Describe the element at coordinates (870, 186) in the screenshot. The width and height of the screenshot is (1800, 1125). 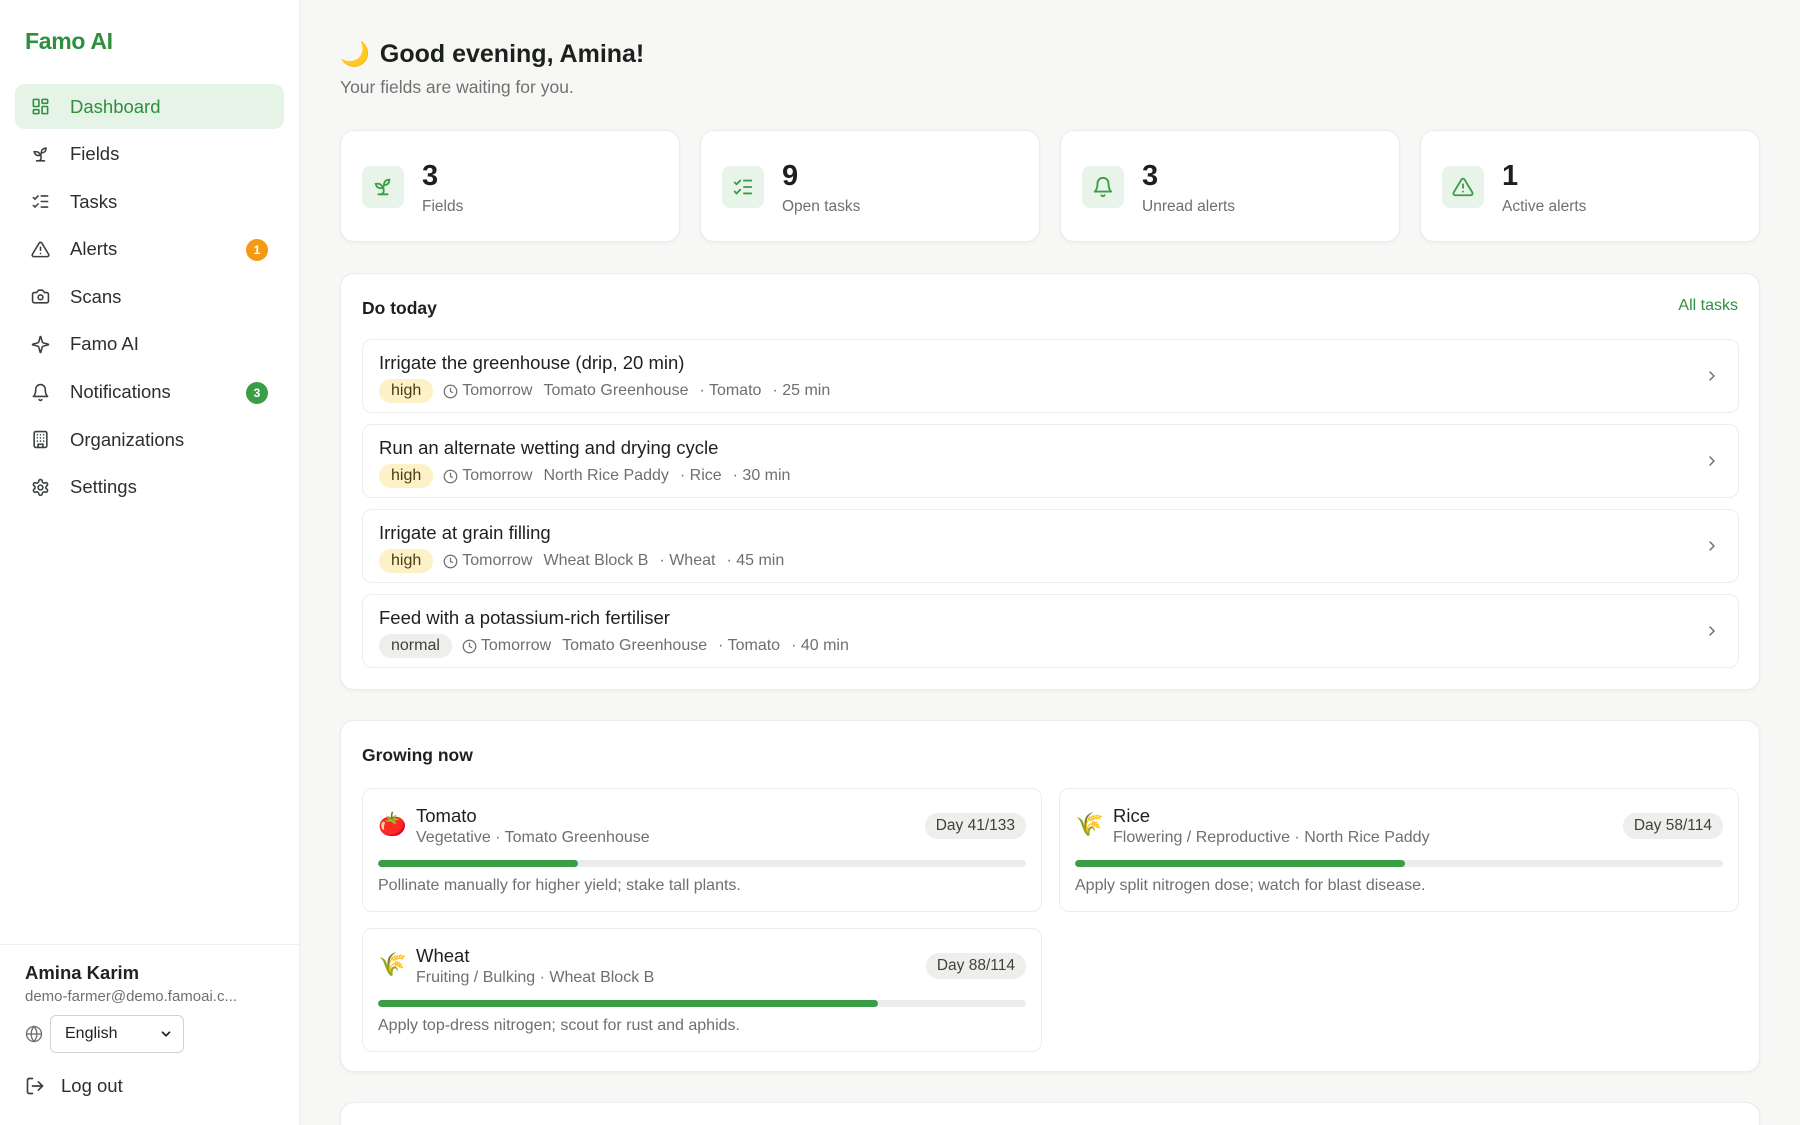
I see `stat-card-open-tasks: 9 Open tasks` at that location.